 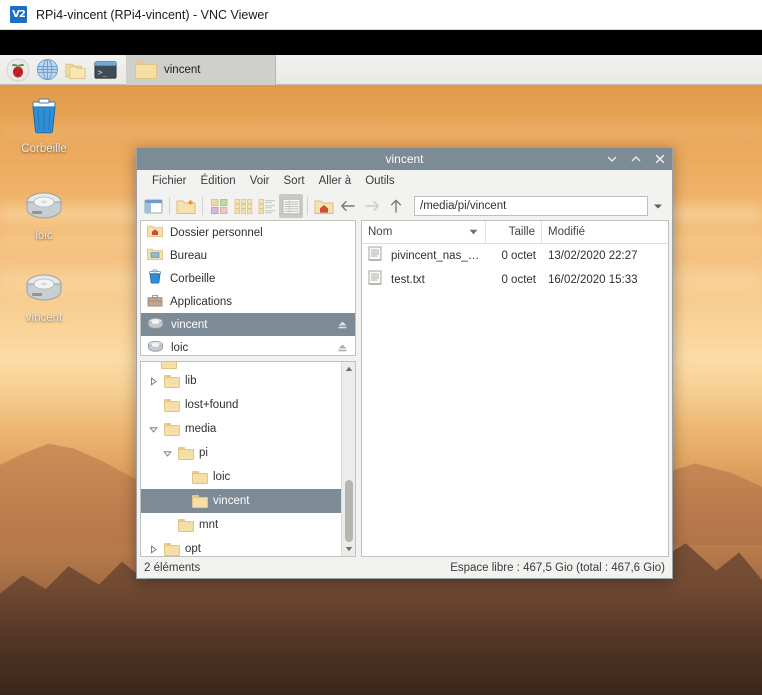 I want to click on file-row: test.txt 0 octet 16/02/2020 15:33, so click(x=515, y=280).